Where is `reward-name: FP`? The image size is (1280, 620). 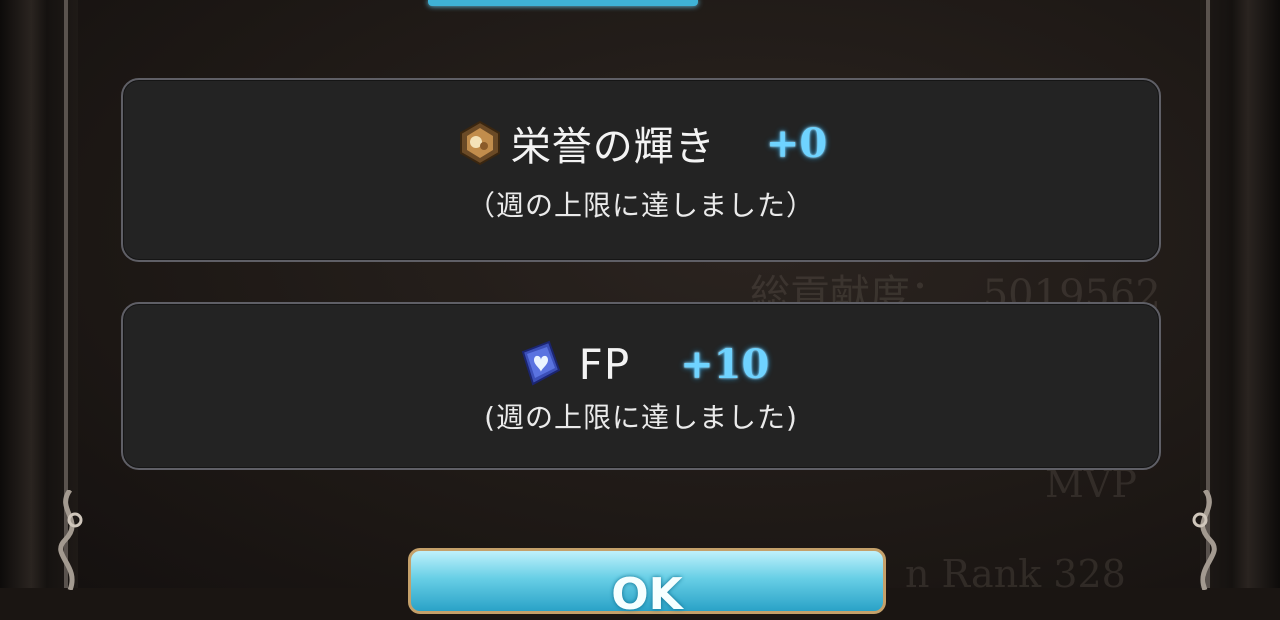 reward-name: FP is located at coordinates (604, 364).